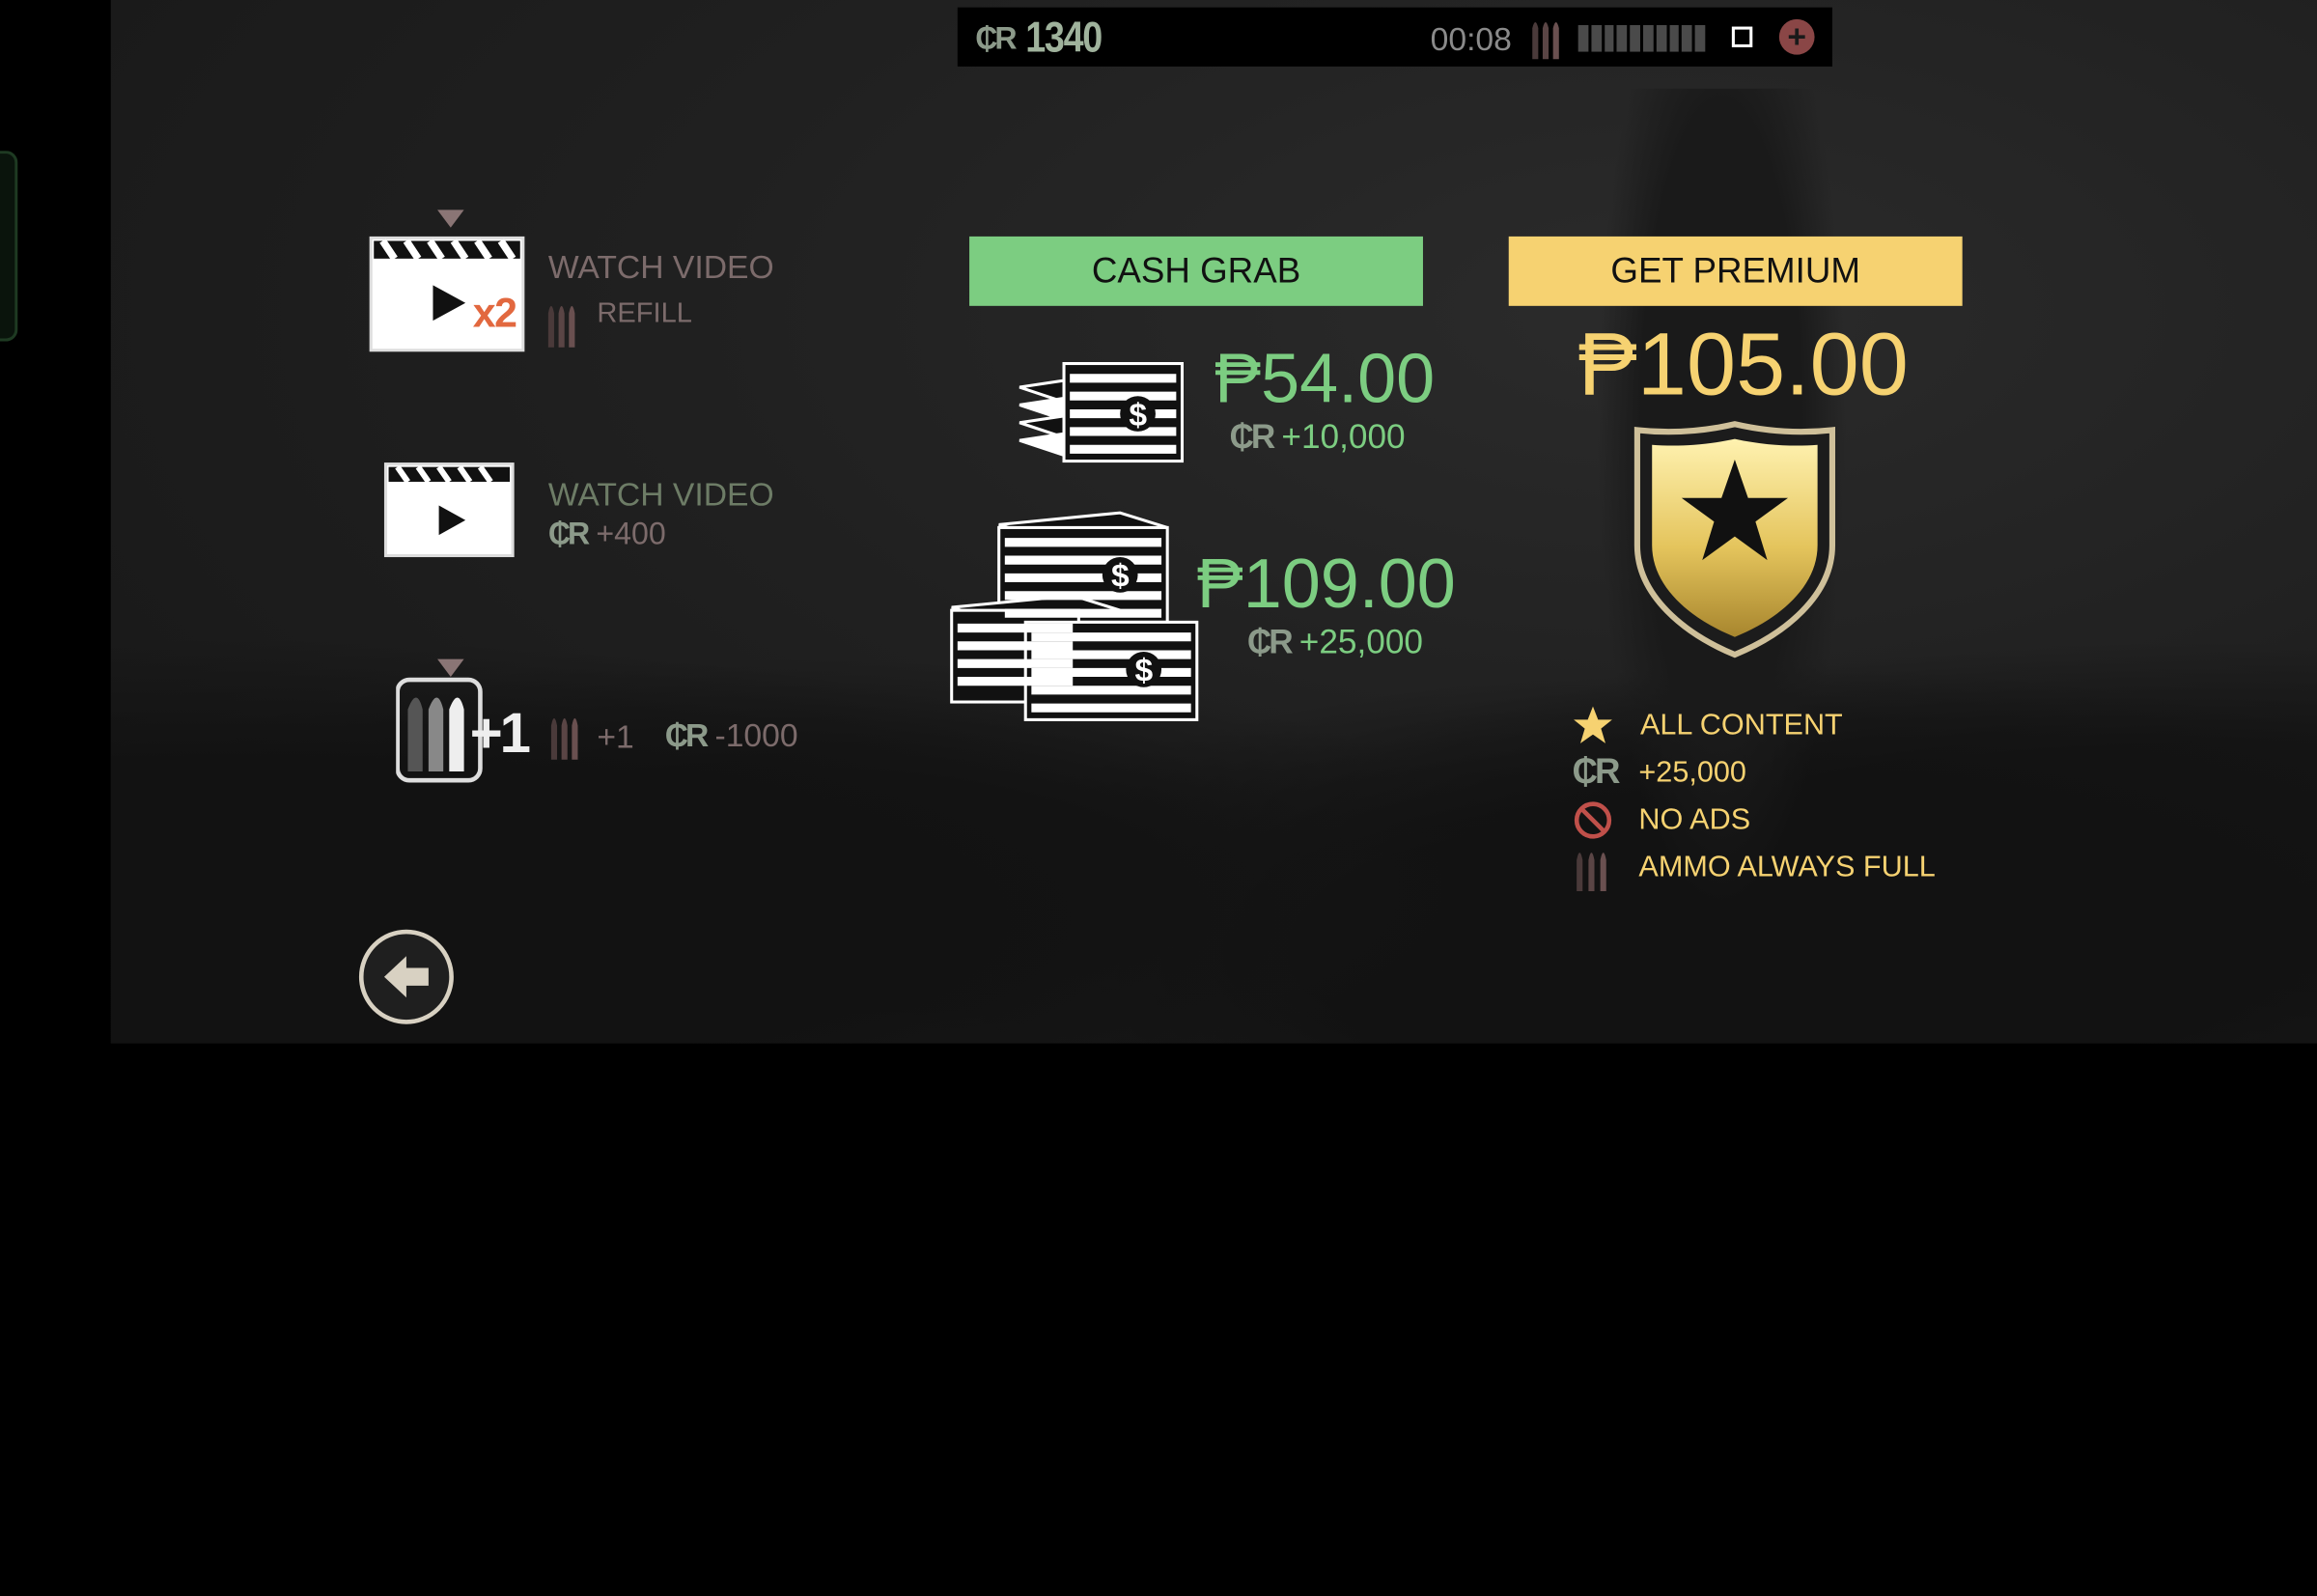 This screenshot has width=2317, height=1596. What do you see at coordinates (1743, 365) in the screenshot?
I see `premium-price: ₱105.00` at bounding box center [1743, 365].